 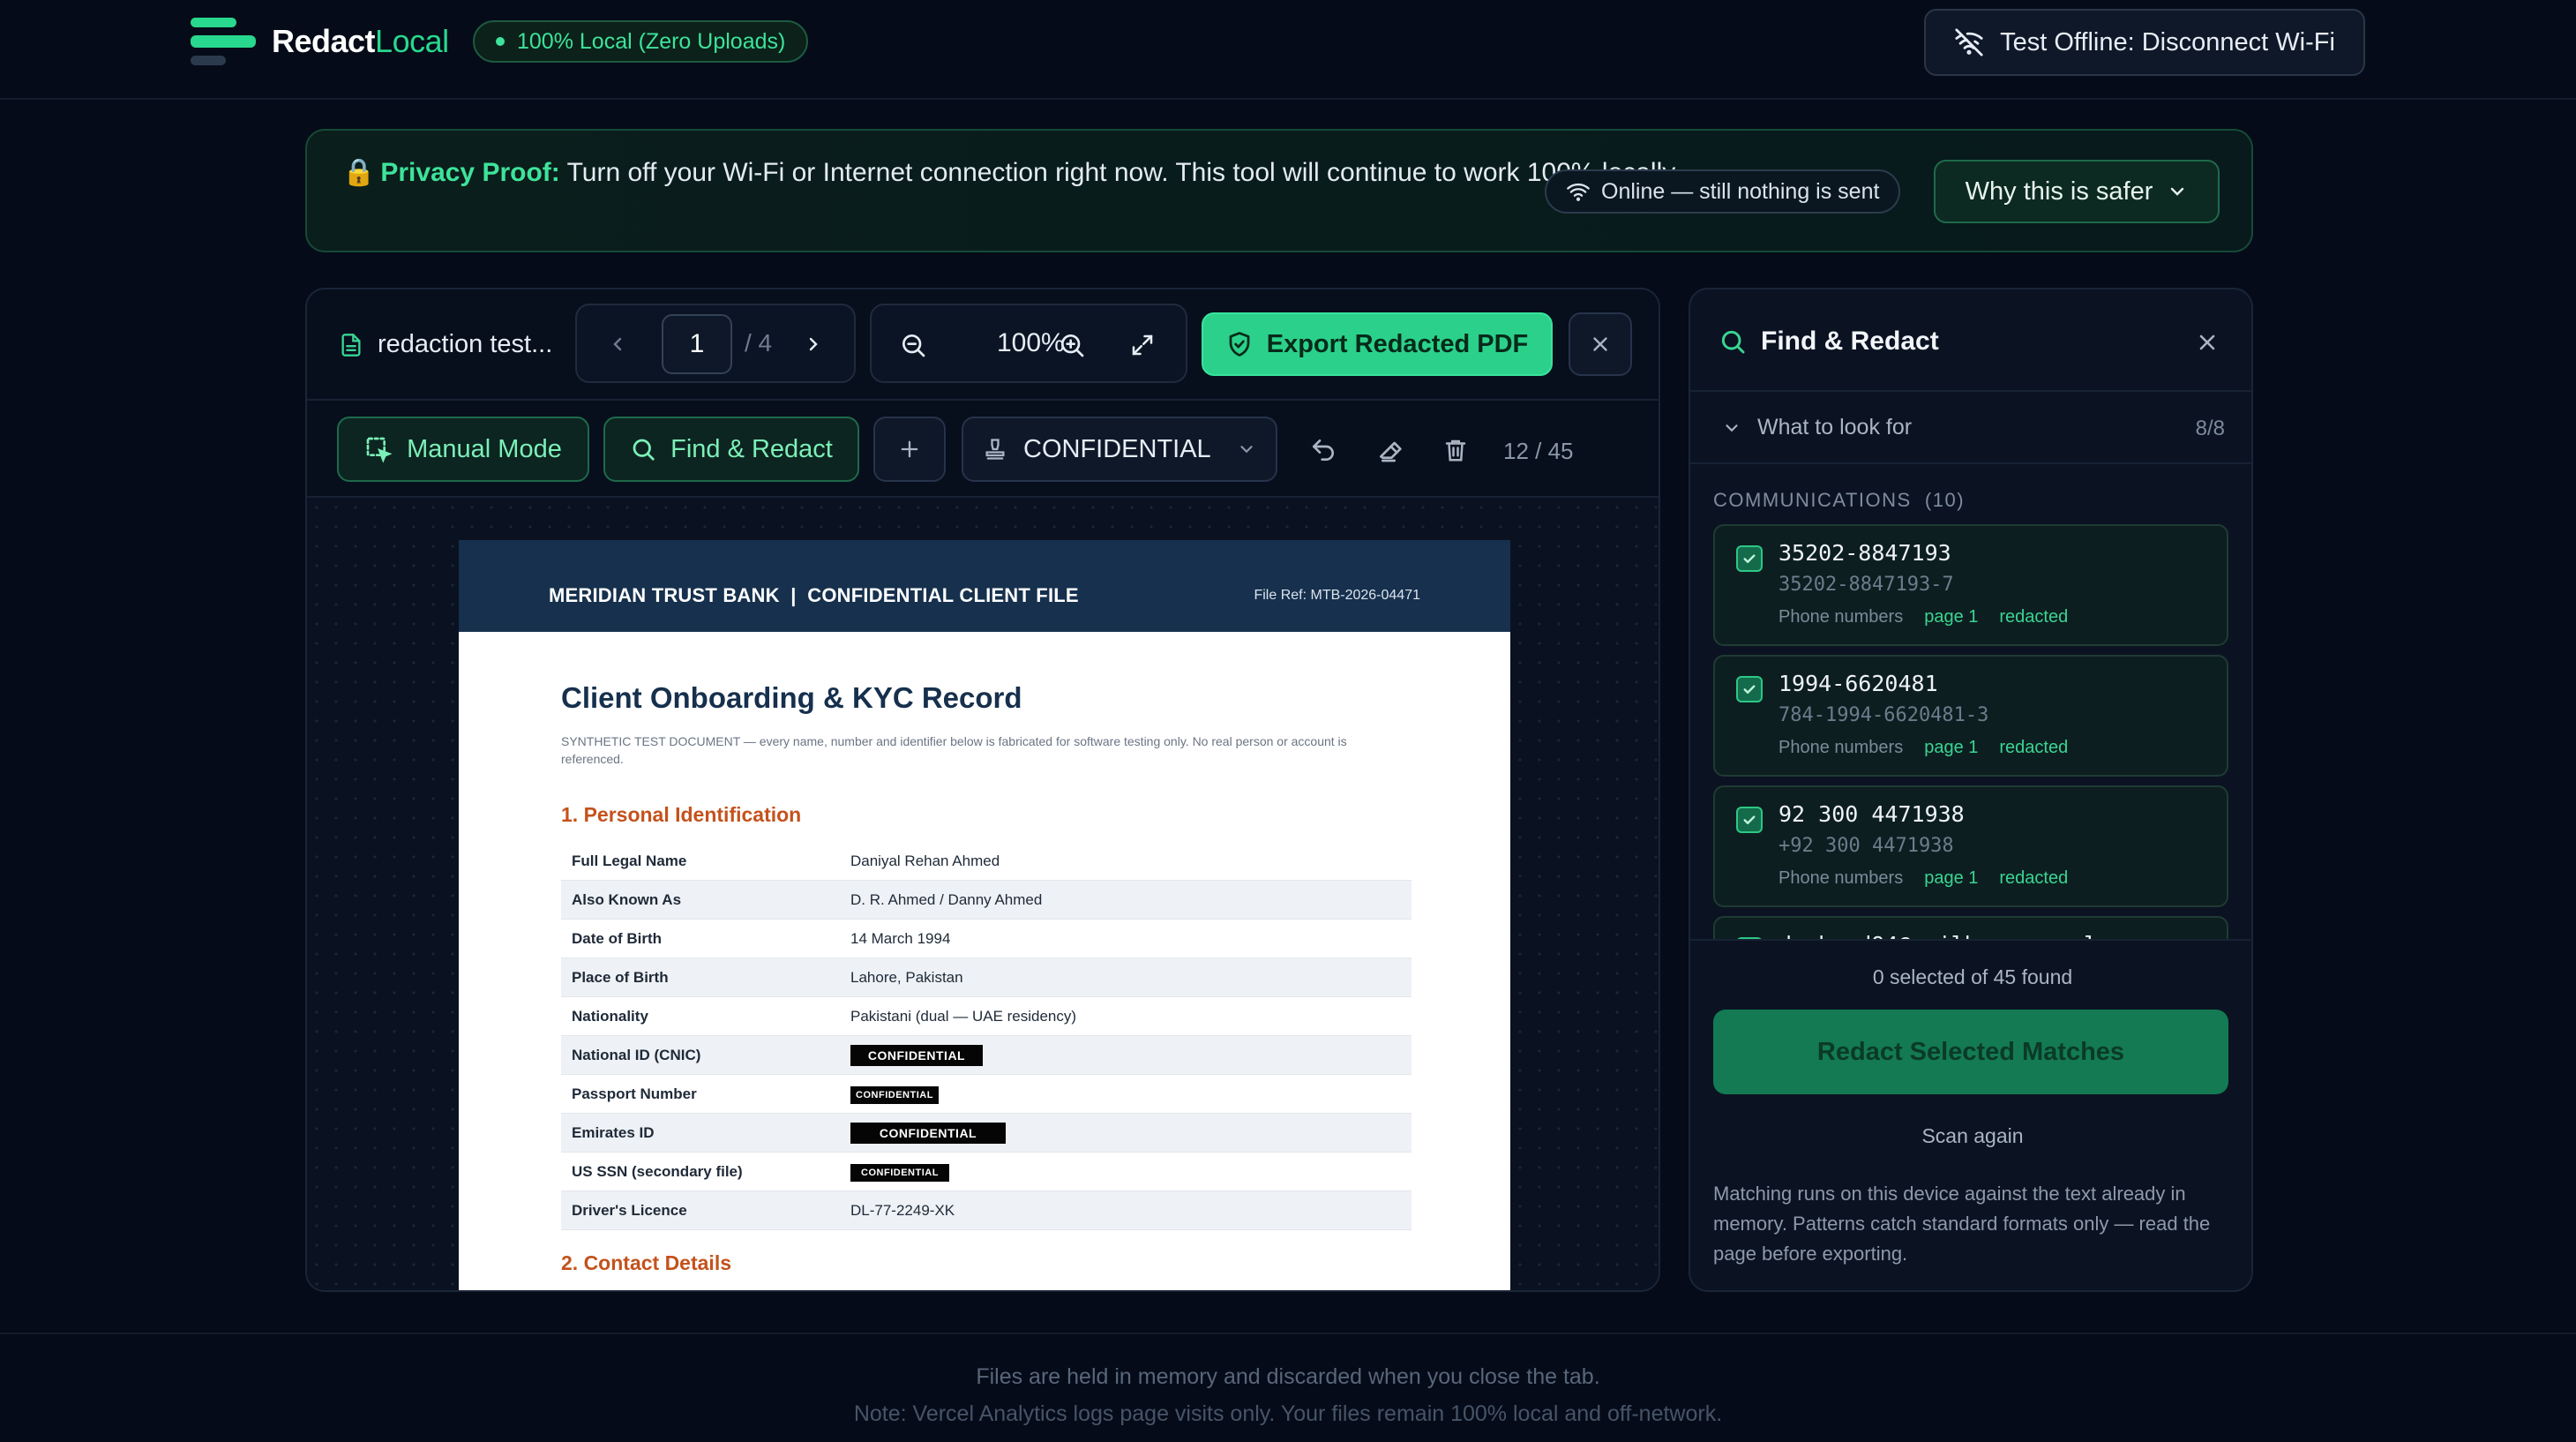 I want to click on field-value: 14 March 1994, so click(x=901, y=938).